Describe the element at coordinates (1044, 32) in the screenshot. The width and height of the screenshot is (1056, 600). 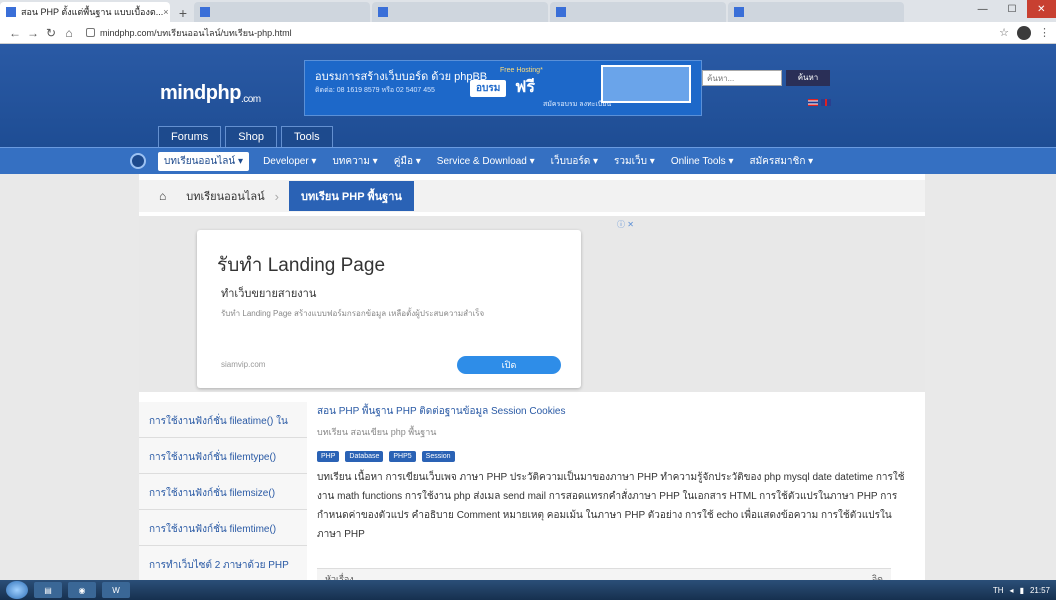
I see `menu-icon: ⋮` at that location.